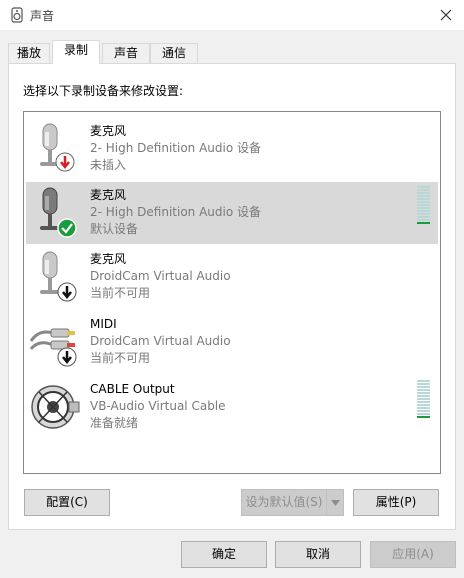 The image size is (464, 578). I want to click on device-item: 麦克风 2- High Definition Audio 设备 默认设备, so click(232, 213).